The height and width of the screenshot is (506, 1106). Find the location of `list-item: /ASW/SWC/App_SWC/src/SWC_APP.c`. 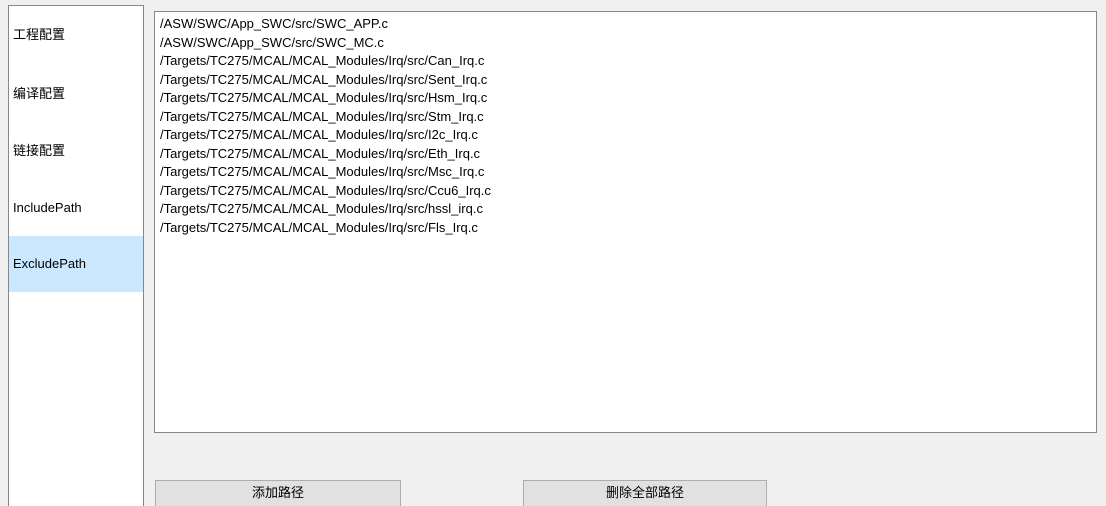

list-item: /ASW/SWC/App_SWC/src/SWC_APP.c is located at coordinates (325, 24).